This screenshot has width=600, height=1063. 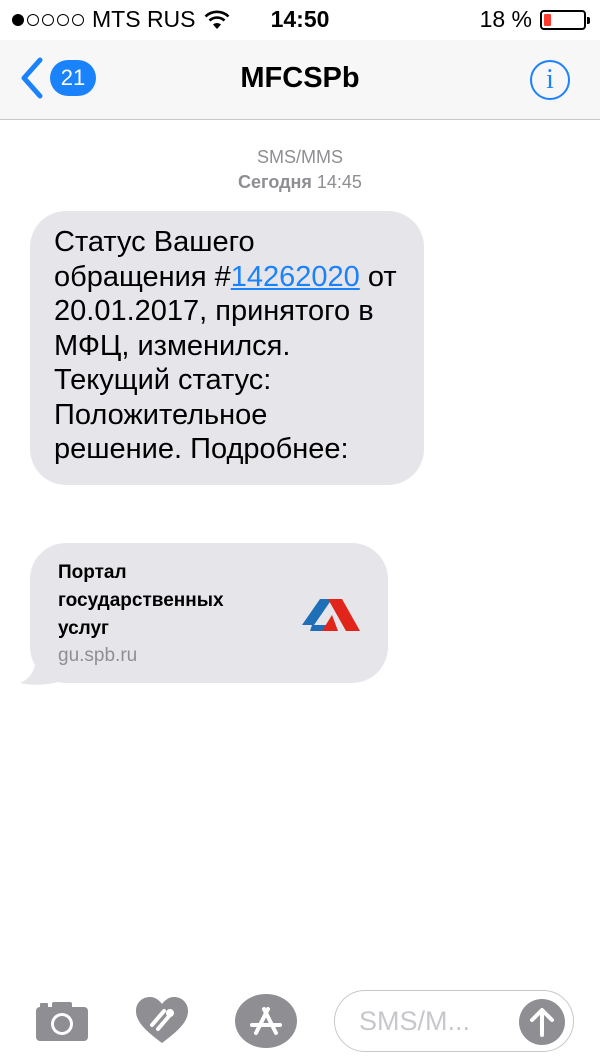 What do you see at coordinates (98, 655) in the screenshot?
I see `link-preview-domain: gu.spb.ru` at bounding box center [98, 655].